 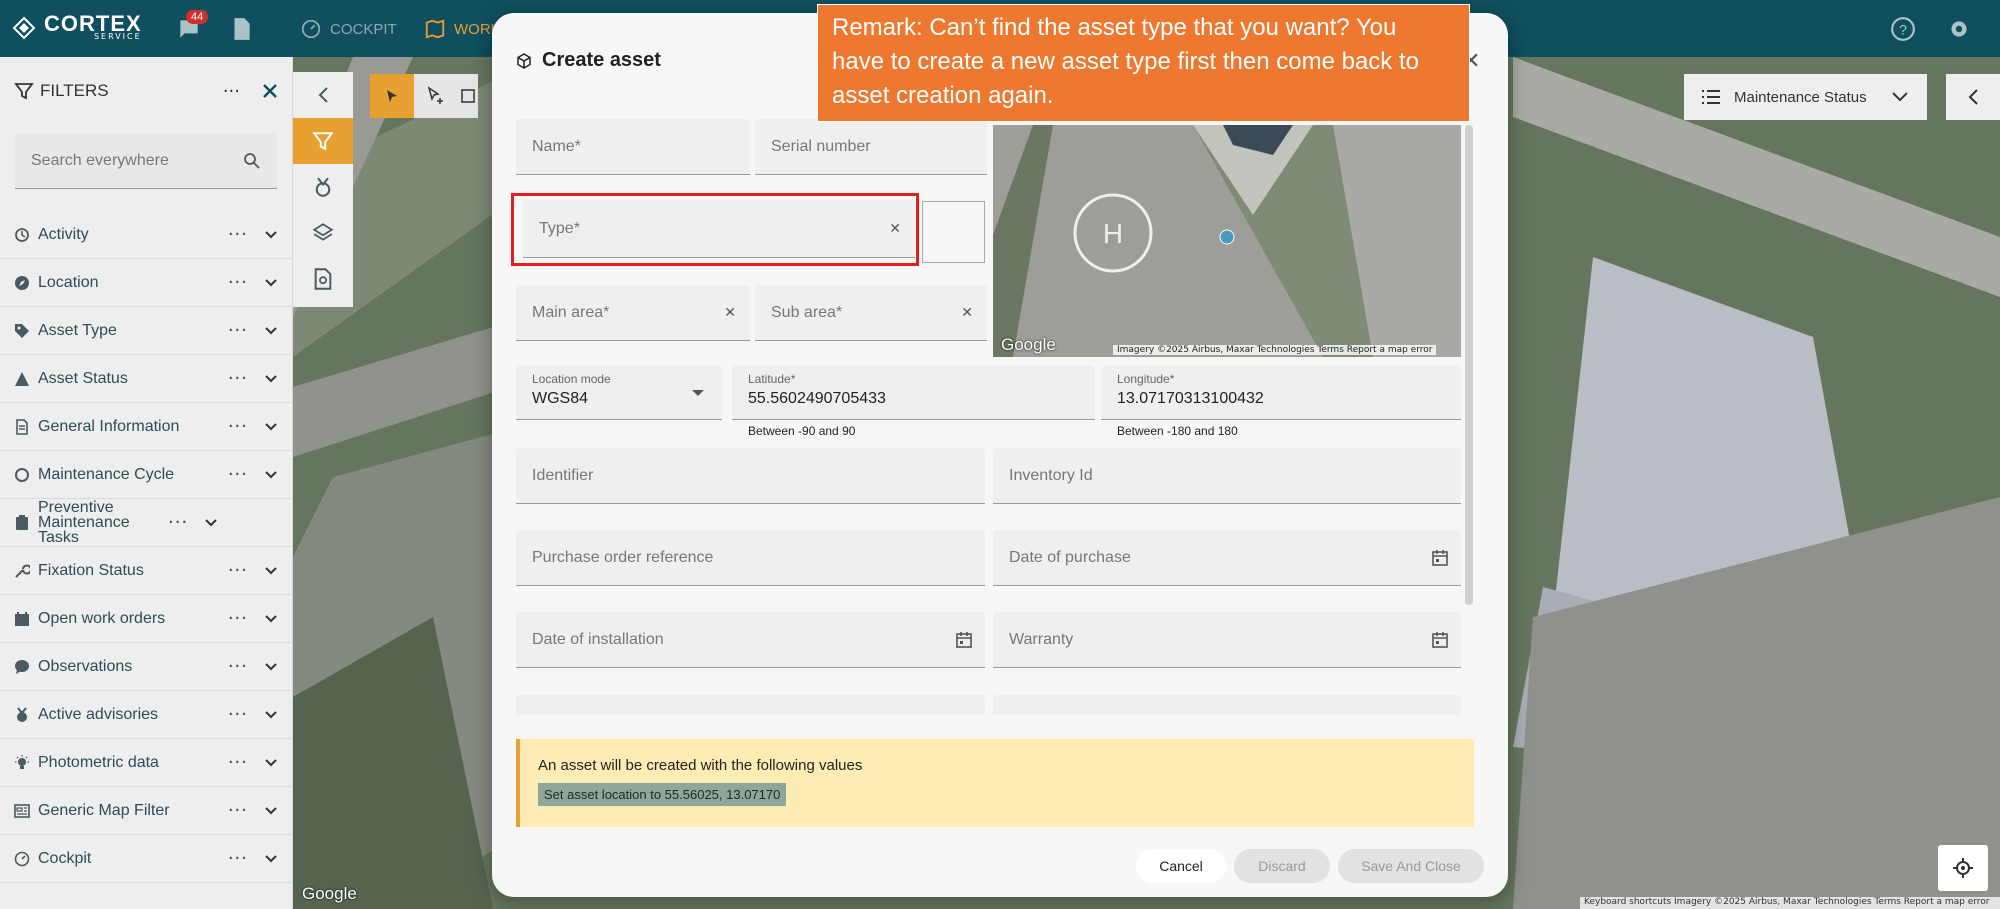 I want to click on filter-asset-type: Asset Type ···, so click(x=146, y=331).